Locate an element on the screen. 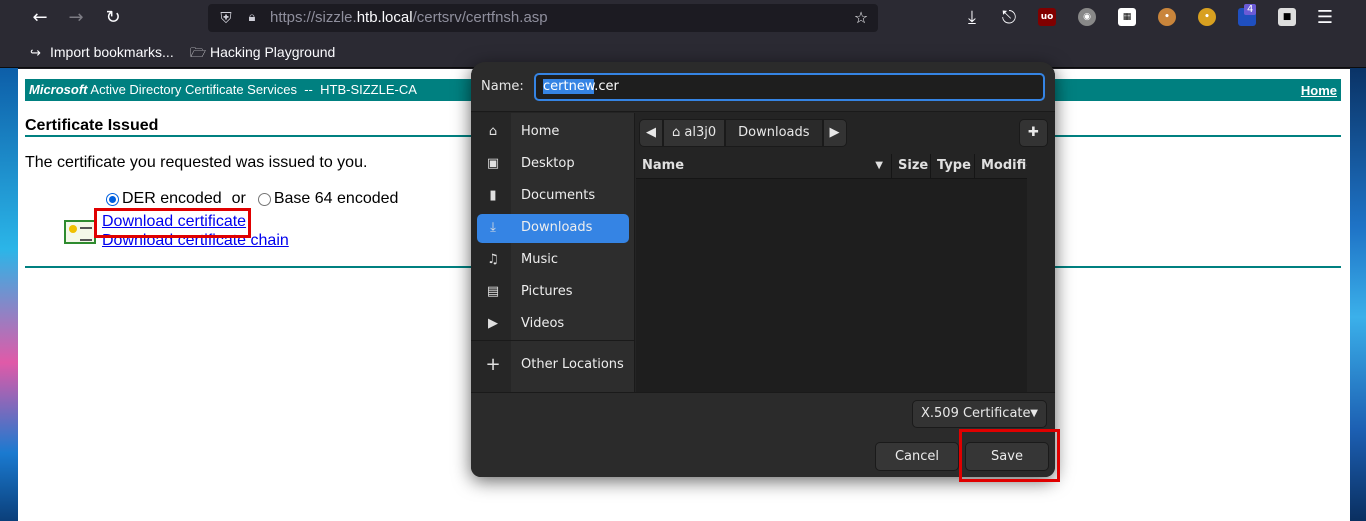  sidebar-item-home: ⌂ Home is located at coordinates (553, 132).